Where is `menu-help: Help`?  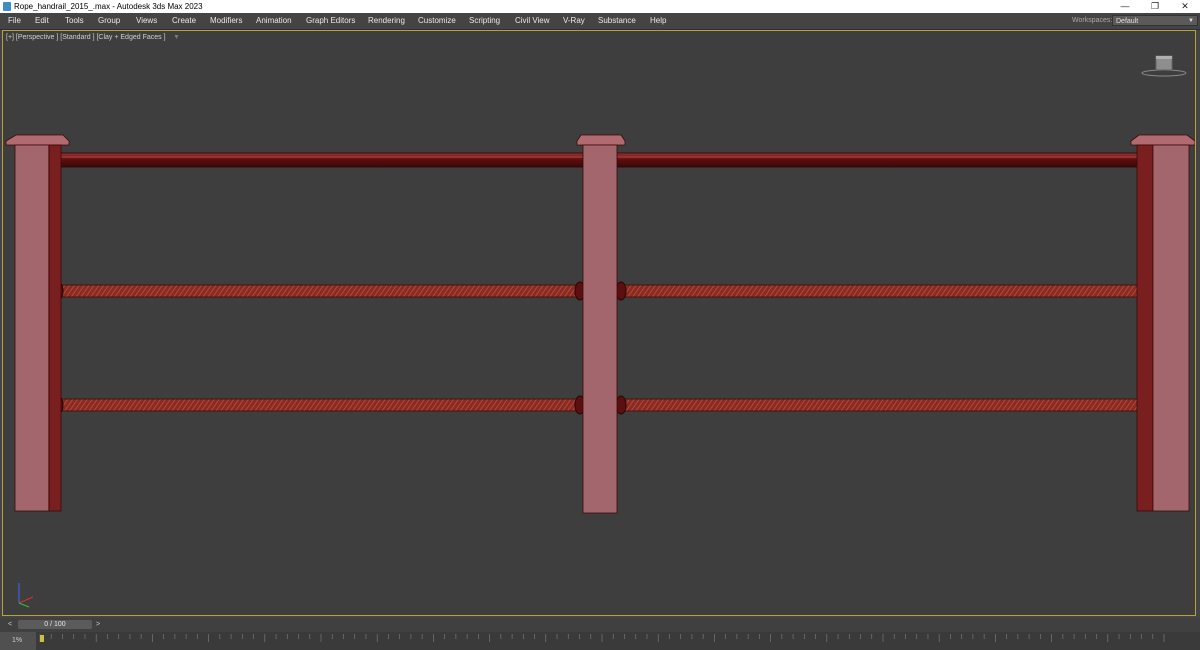
menu-help: Help is located at coordinates (658, 21).